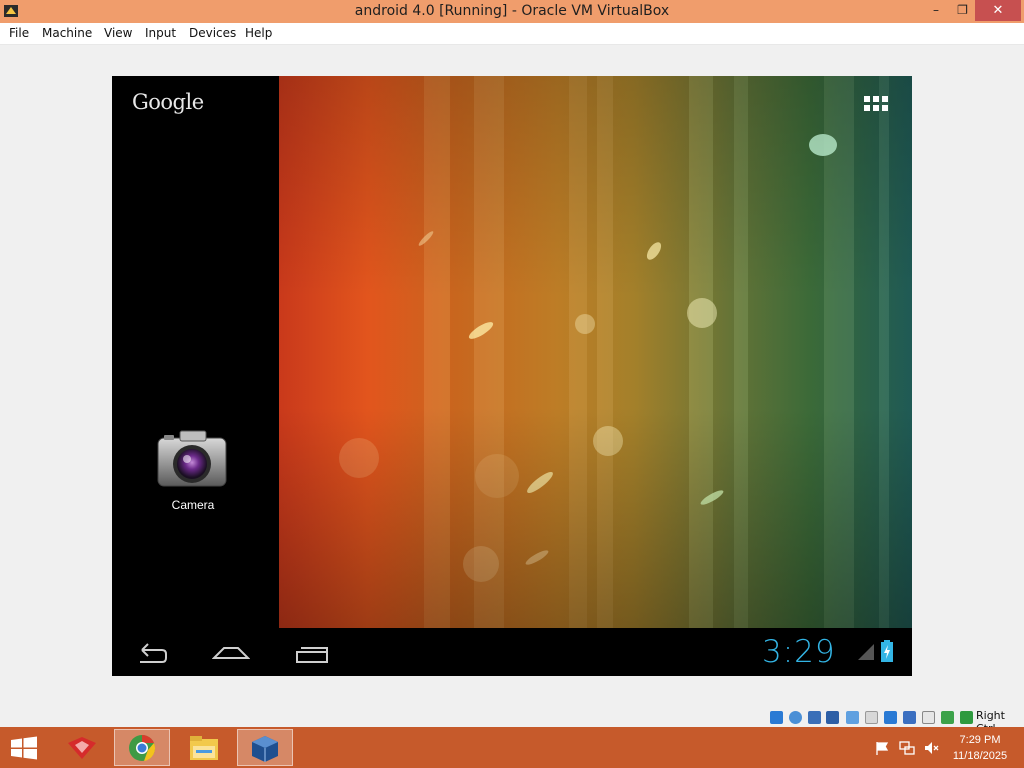 Image resolution: width=1024 pixels, height=768 pixels. What do you see at coordinates (866, 652) in the screenshot?
I see `signal-icon` at bounding box center [866, 652].